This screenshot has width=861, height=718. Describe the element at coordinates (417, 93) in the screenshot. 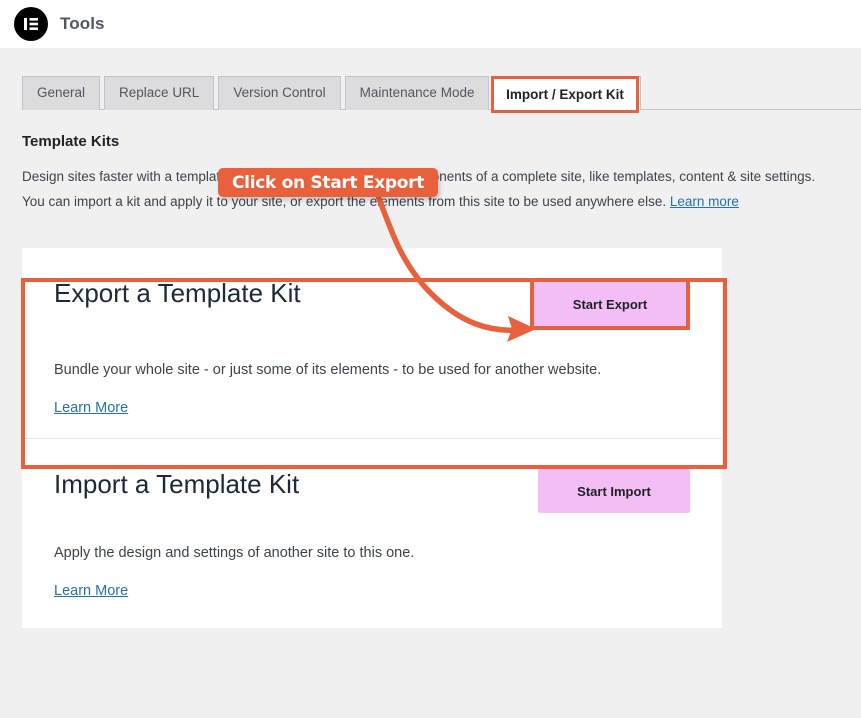

I see `tab-maintenance-mode: Maintenance Mode` at that location.